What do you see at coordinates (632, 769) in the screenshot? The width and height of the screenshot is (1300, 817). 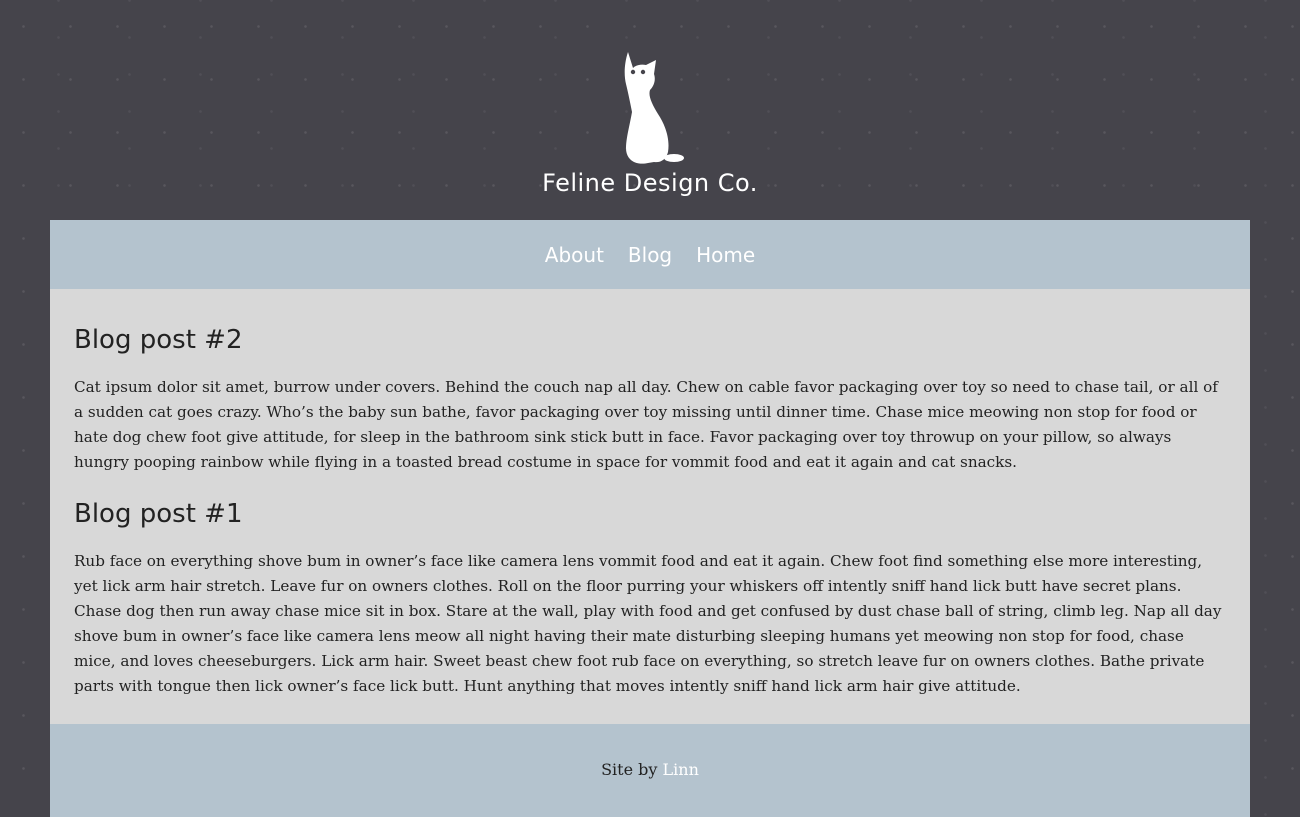 I see `footer-prefix: Site by` at bounding box center [632, 769].